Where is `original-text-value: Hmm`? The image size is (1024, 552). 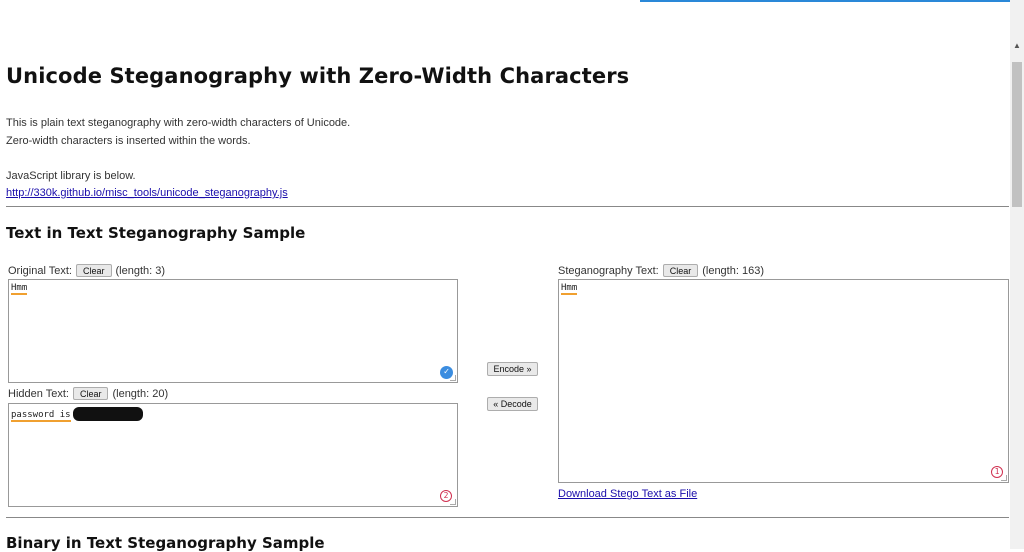 original-text-value: Hmm is located at coordinates (19, 289).